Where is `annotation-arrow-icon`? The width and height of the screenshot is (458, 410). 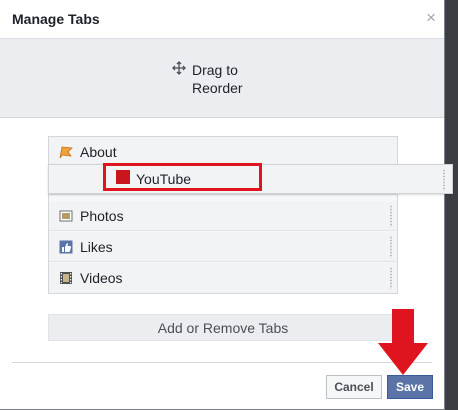
annotation-arrow-icon is located at coordinates (403, 342).